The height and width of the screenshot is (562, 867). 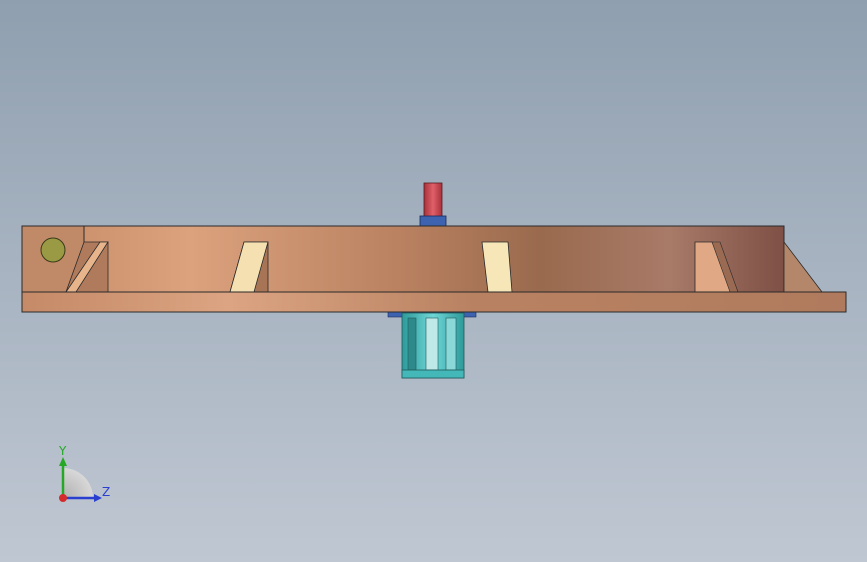 What do you see at coordinates (403, 259) in the screenshot?
I see `frame-beam` at bounding box center [403, 259].